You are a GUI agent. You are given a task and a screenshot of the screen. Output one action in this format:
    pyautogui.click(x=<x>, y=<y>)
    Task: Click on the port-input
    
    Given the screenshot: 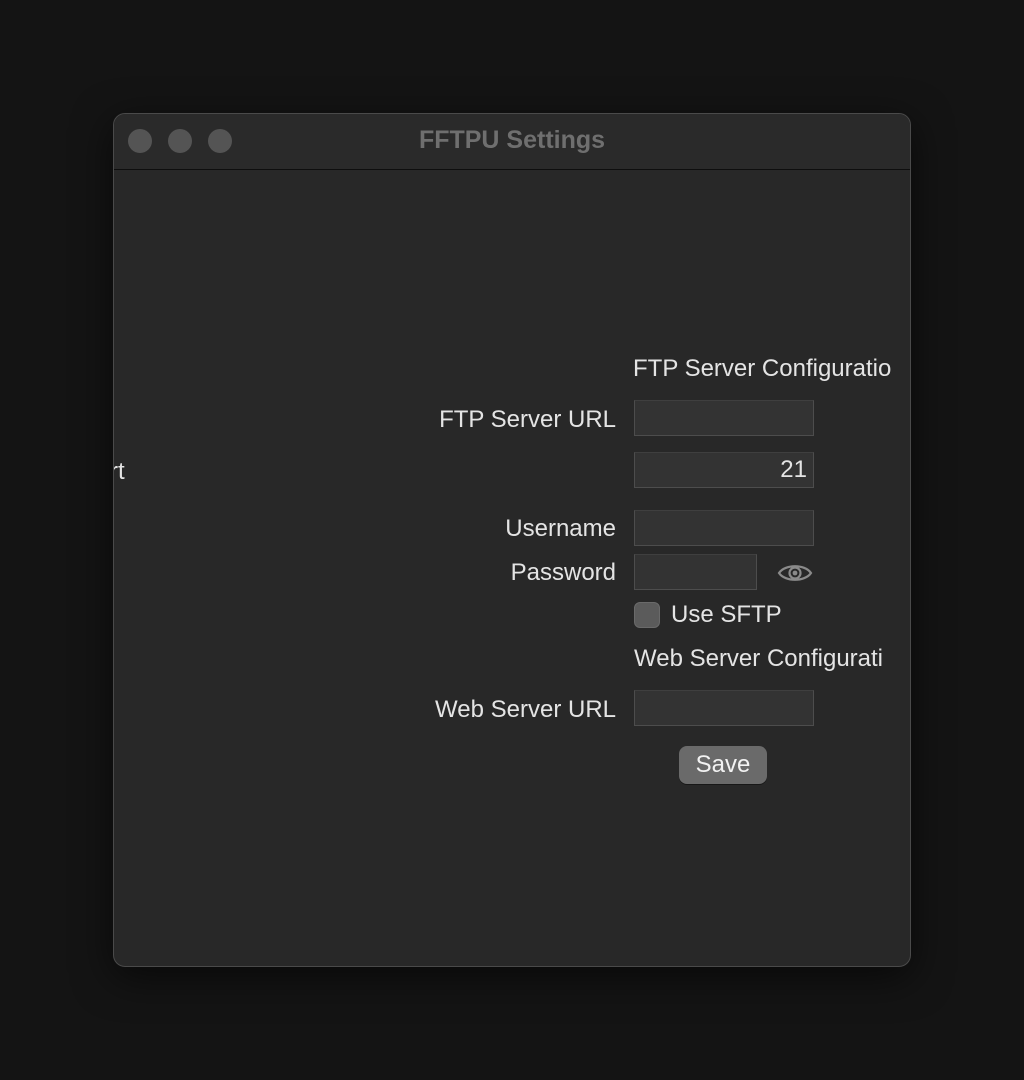 What is the action you would take?
    pyautogui.click(x=724, y=470)
    